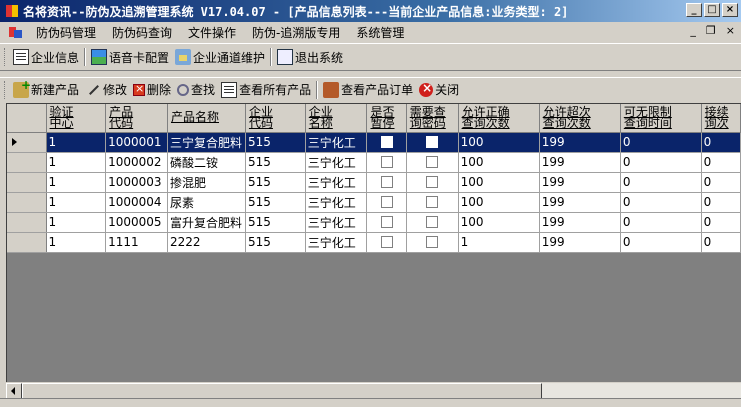 The image size is (741, 407). What do you see at coordinates (142, 32) in the screenshot?
I see `menu-code-query: 防伪码查询` at bounding box center [142, 32].